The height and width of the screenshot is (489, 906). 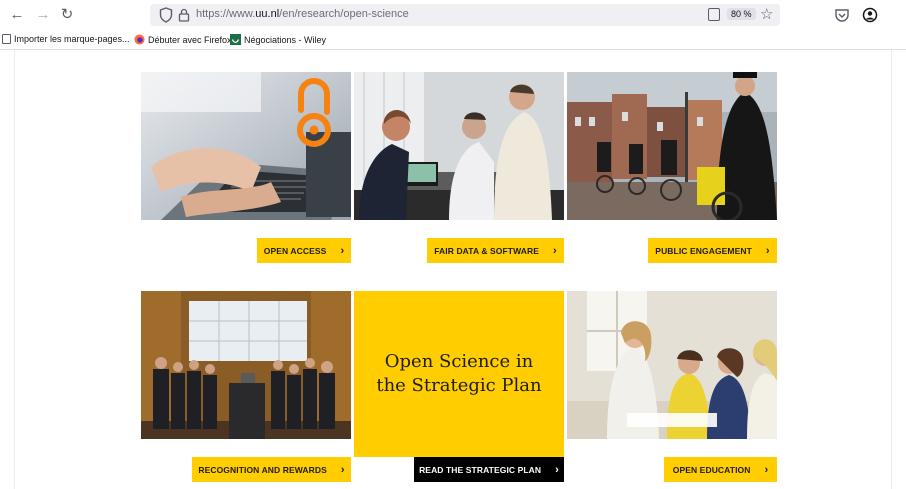 What do you see at coordinates (139, 39) in the screenshot?
I see `firefox-icon` at bounding box center [139, 39].